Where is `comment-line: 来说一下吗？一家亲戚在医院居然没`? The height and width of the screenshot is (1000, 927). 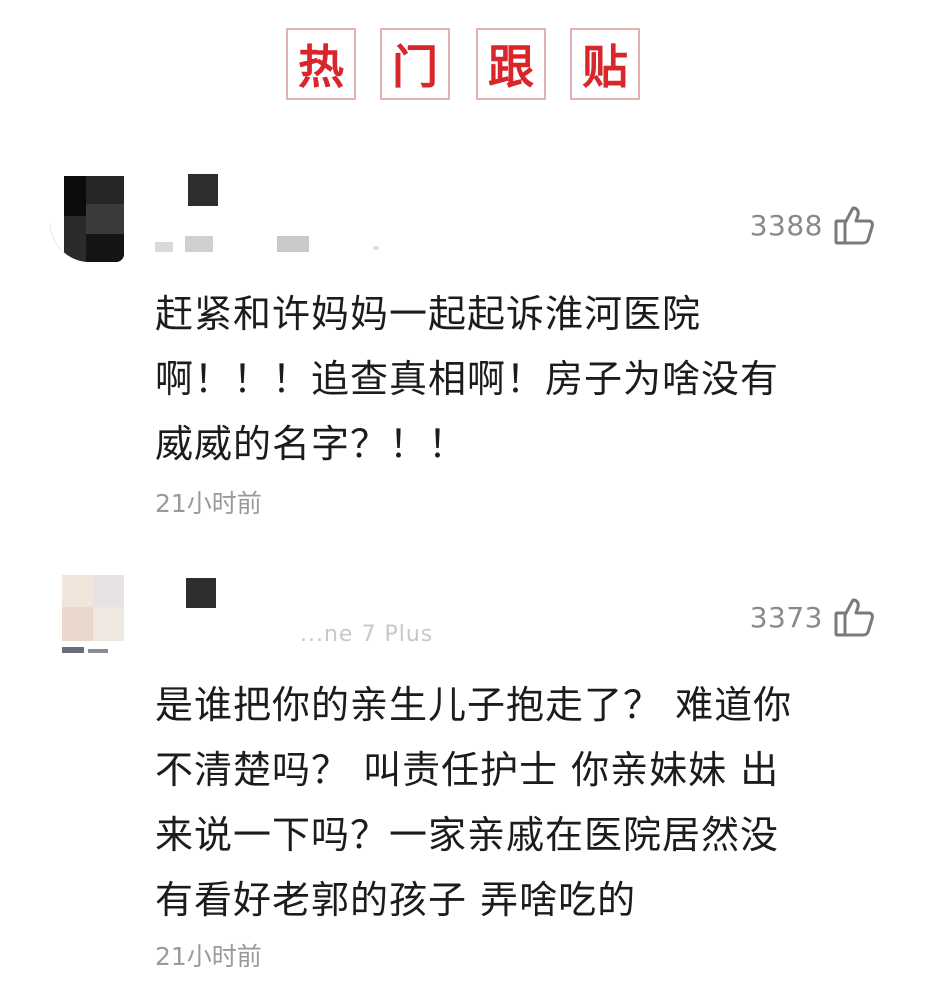
comment-line: 来说一下吗？一家亲戚在医院居然没 is located at coordinates (467, 835).